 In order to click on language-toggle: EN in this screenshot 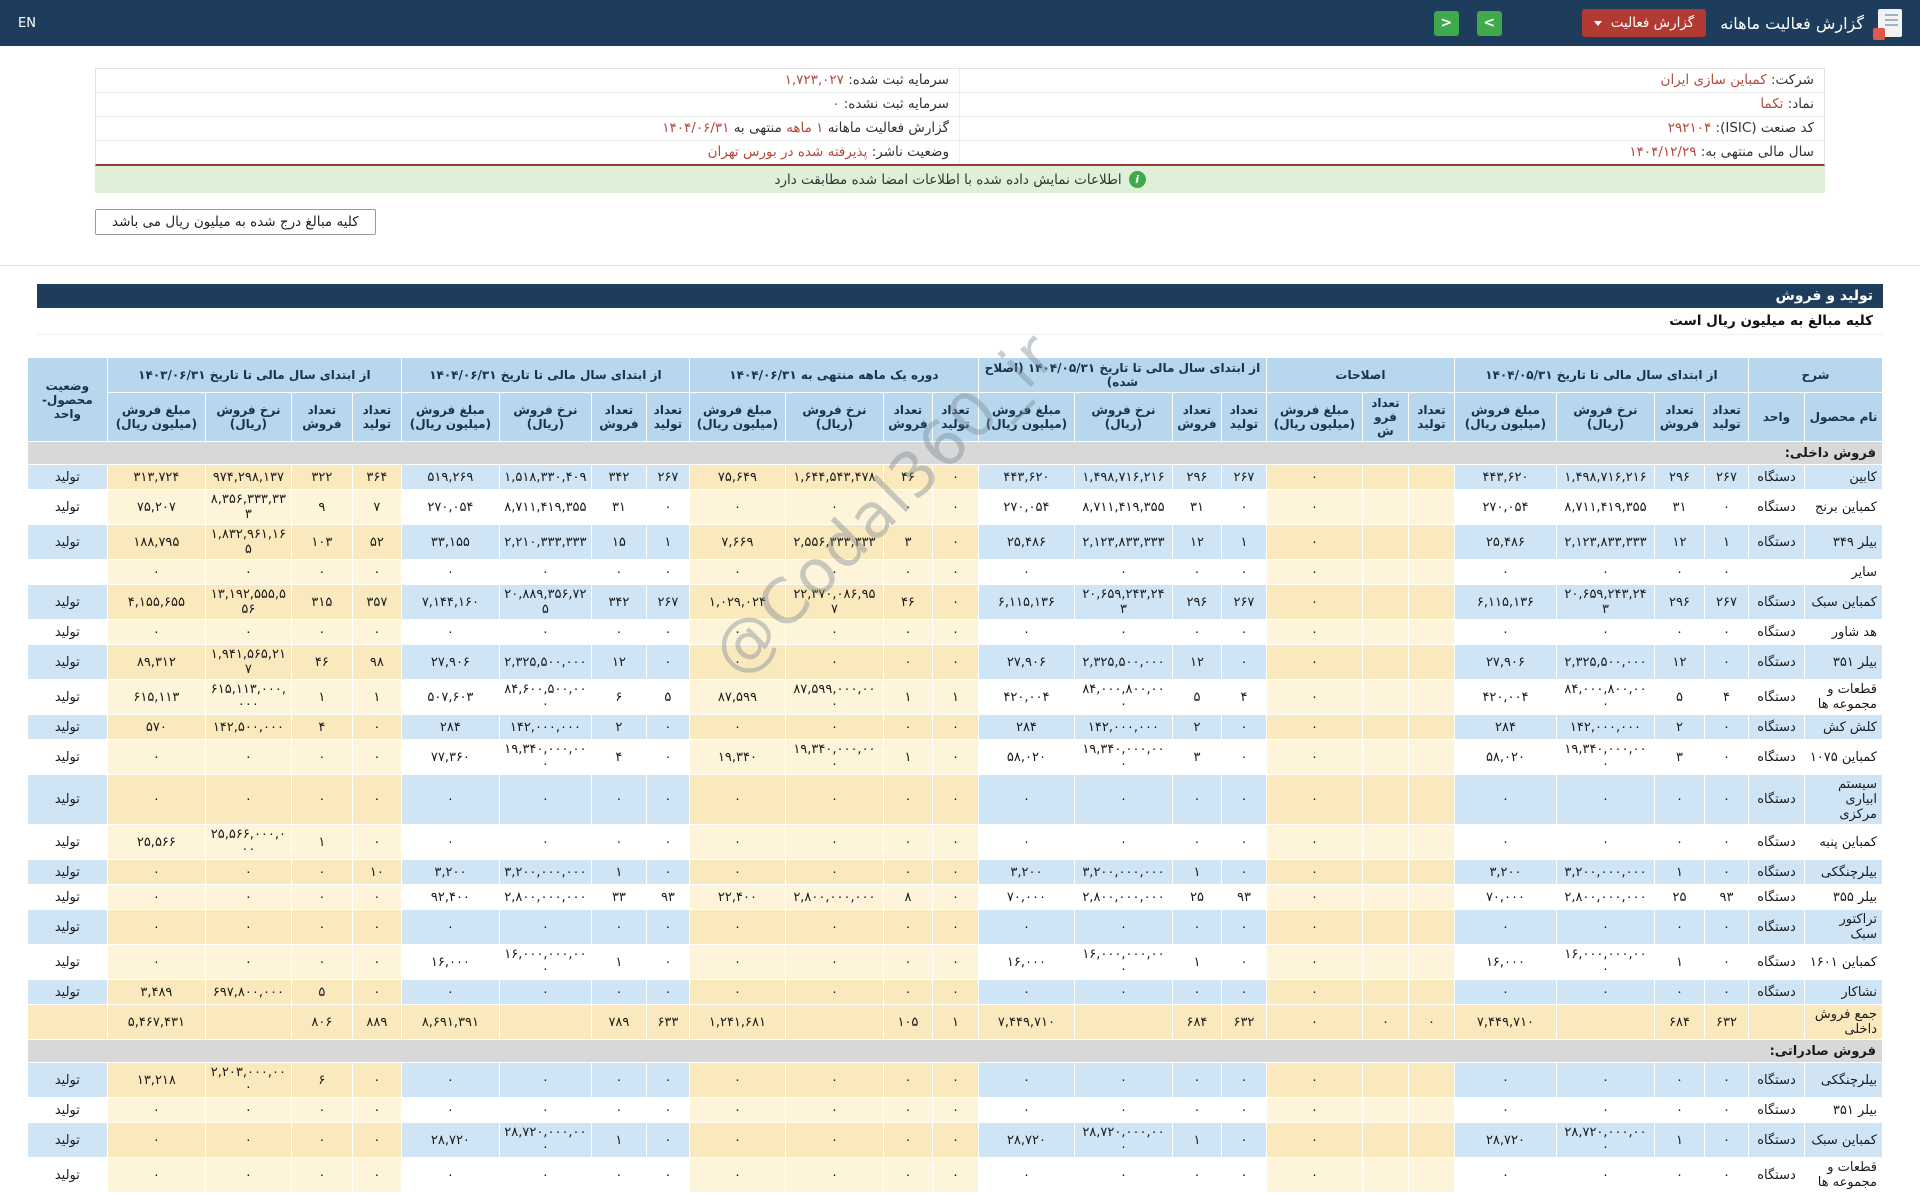, I will do `click(27, 23)`.